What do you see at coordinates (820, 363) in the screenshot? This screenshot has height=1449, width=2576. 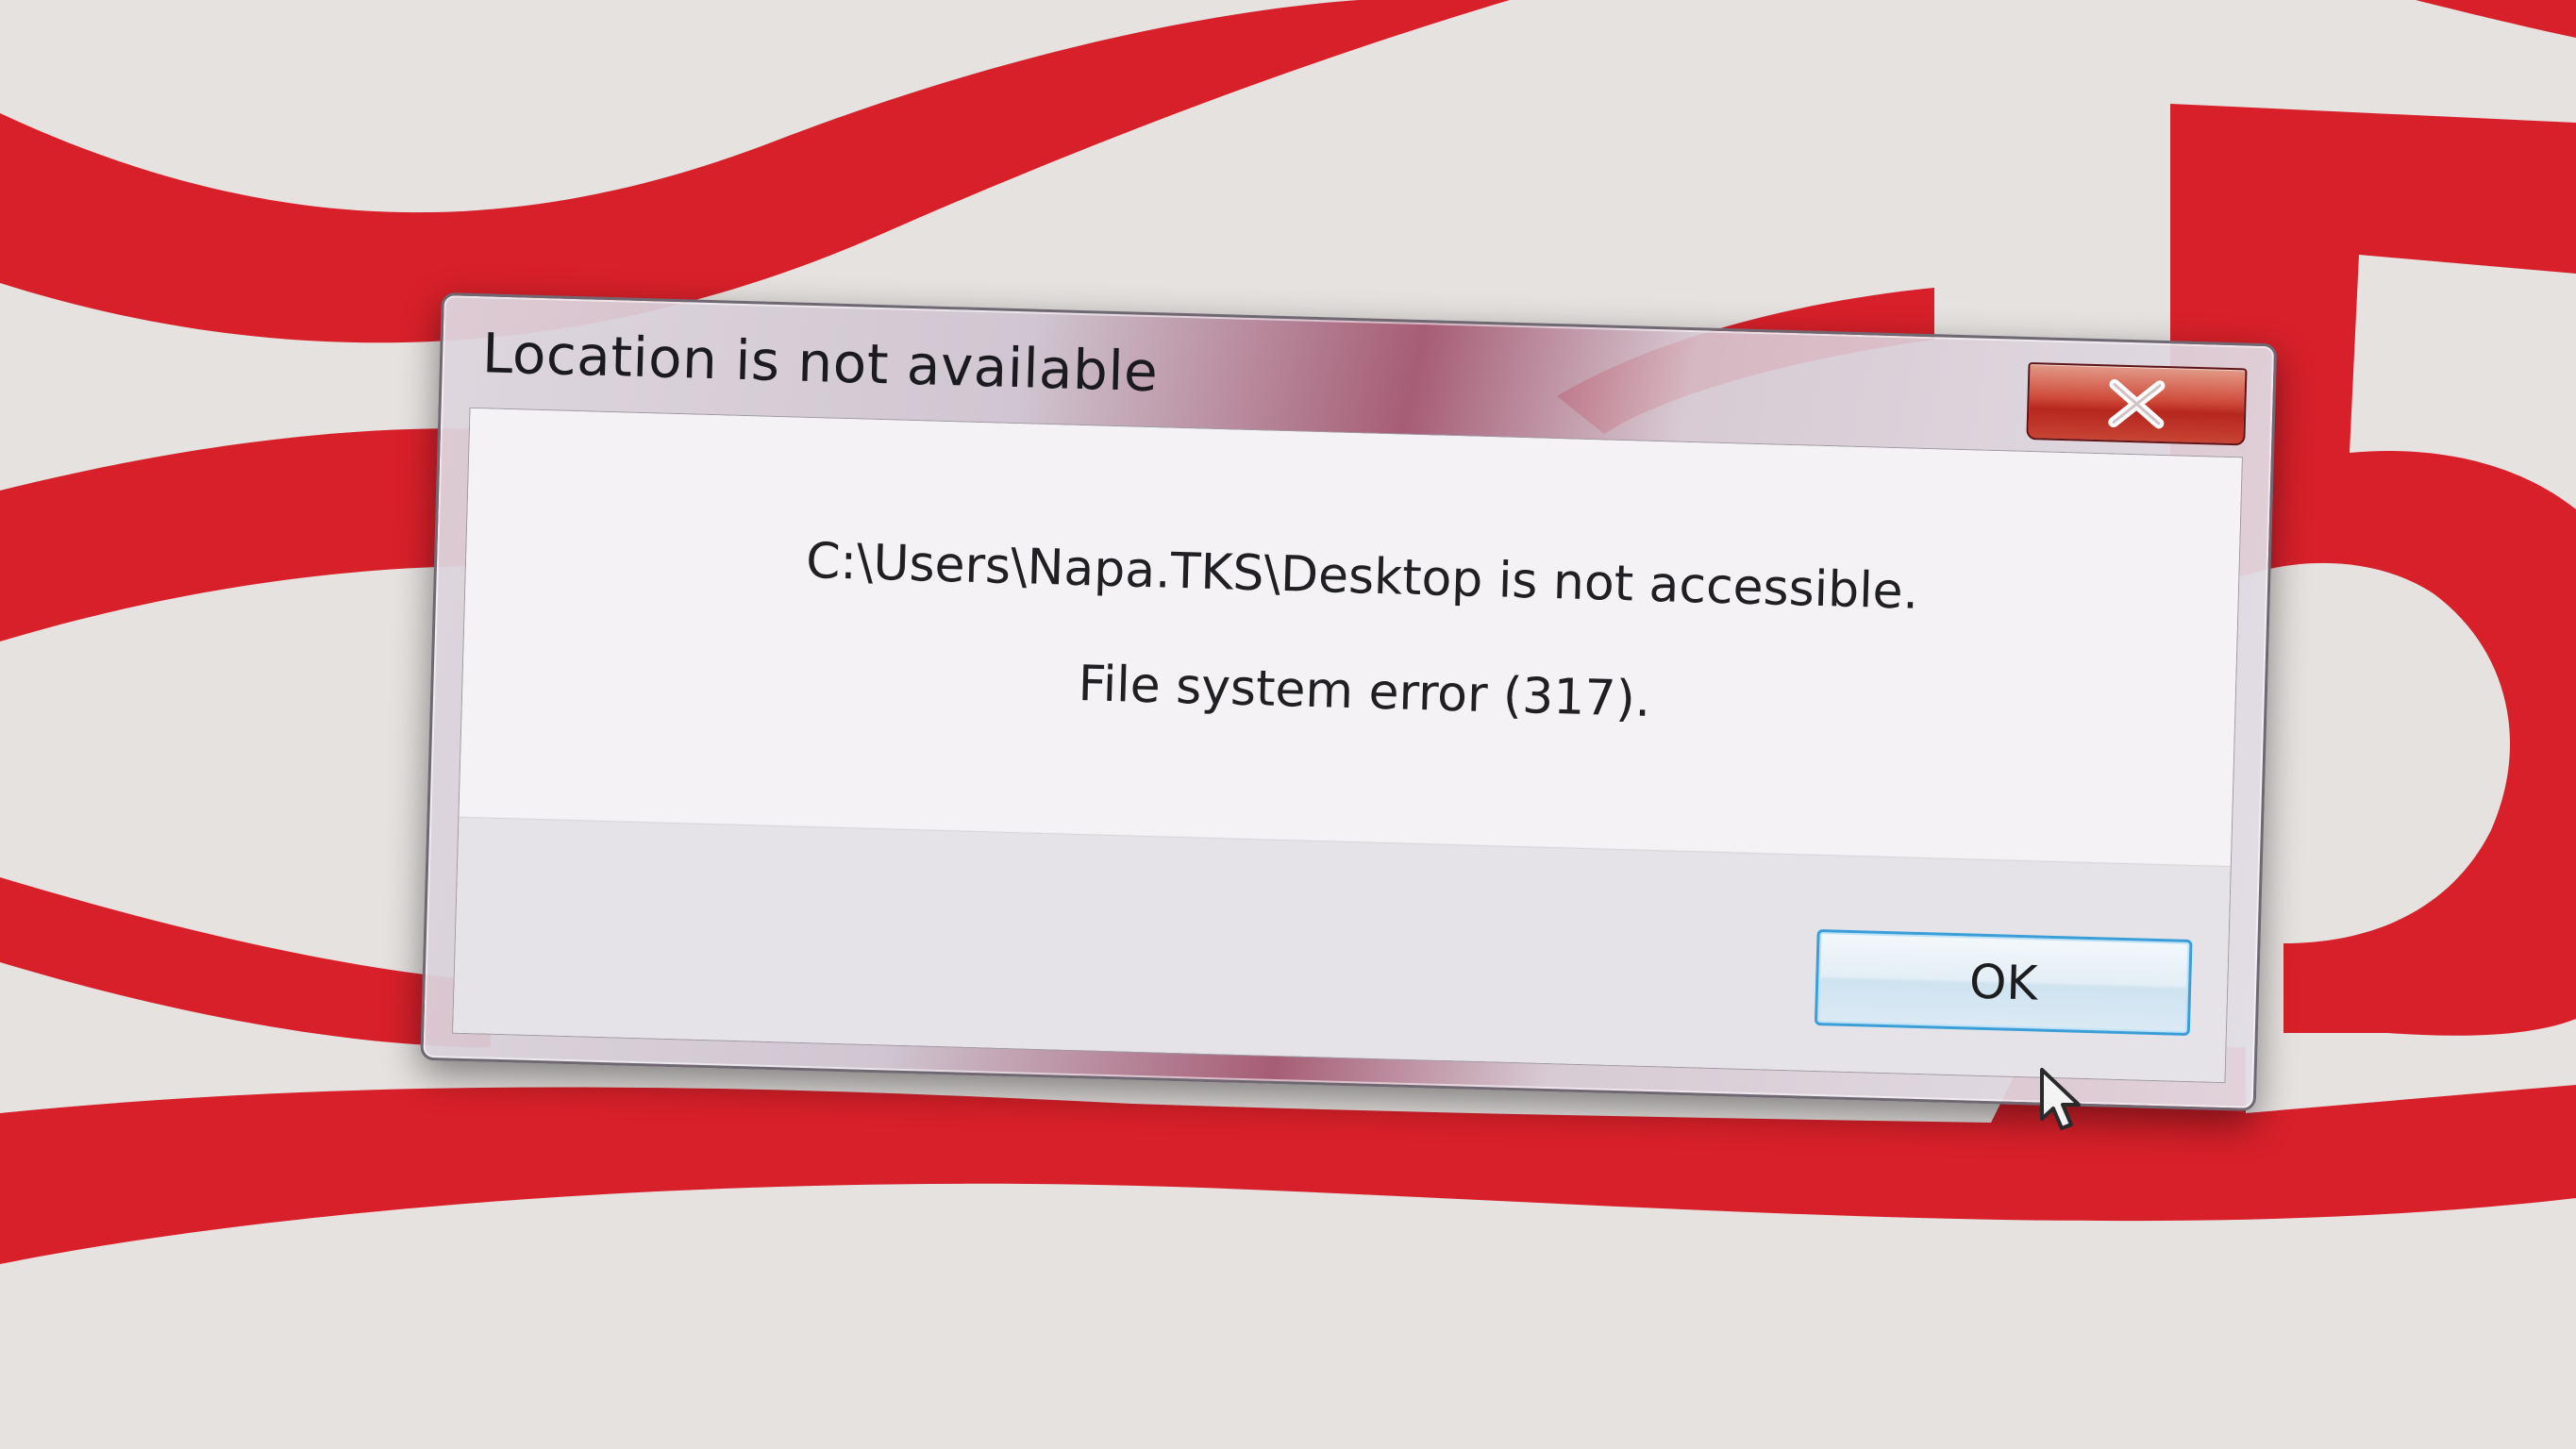 I see `dialog-title: Location is not available` at bounding box center [820, 363].